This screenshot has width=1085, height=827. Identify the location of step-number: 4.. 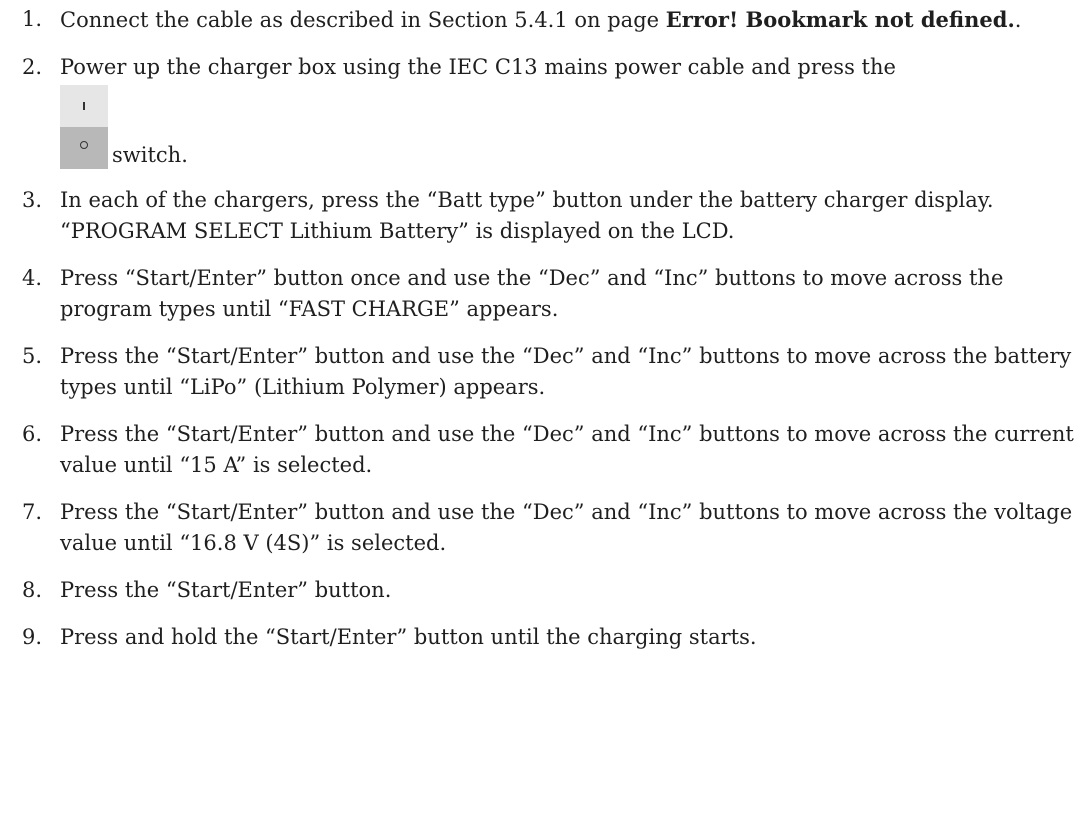
(32, 278).